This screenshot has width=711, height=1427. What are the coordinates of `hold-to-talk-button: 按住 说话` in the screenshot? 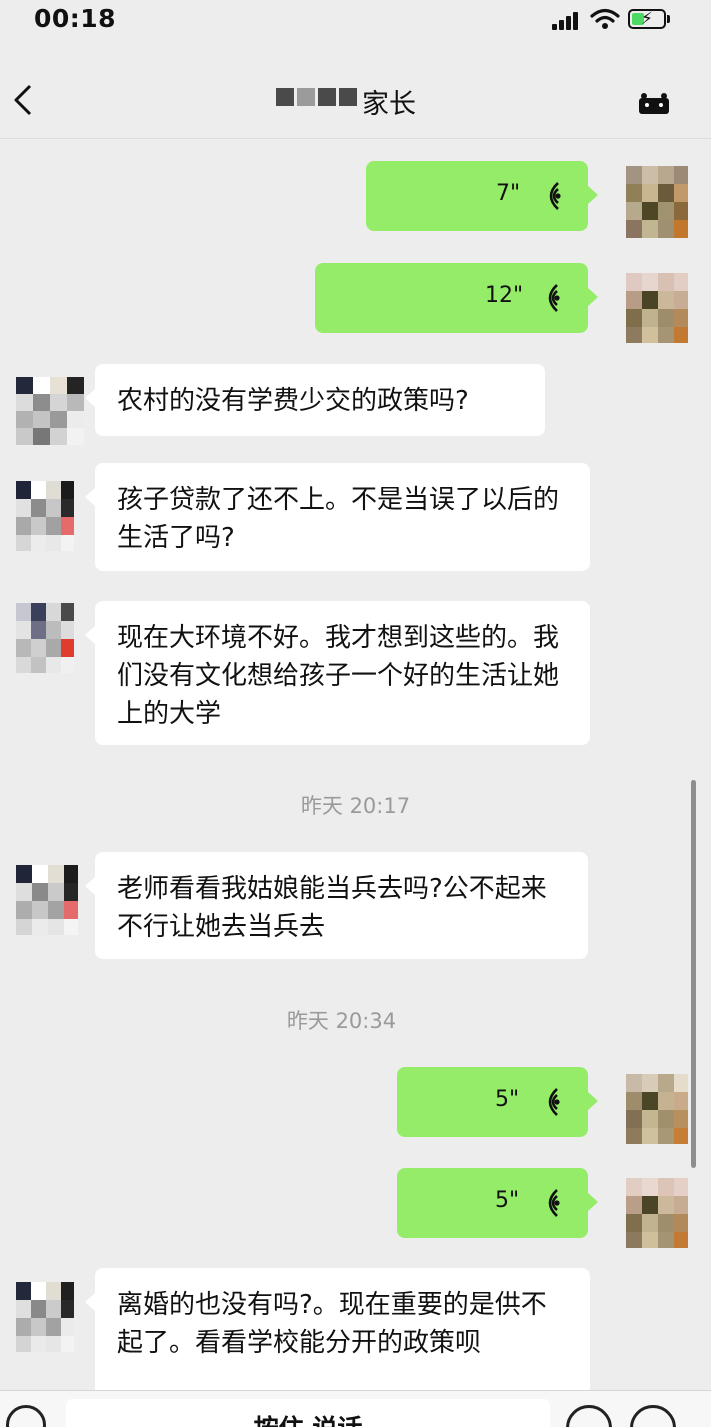 It's located at (308, 1413).